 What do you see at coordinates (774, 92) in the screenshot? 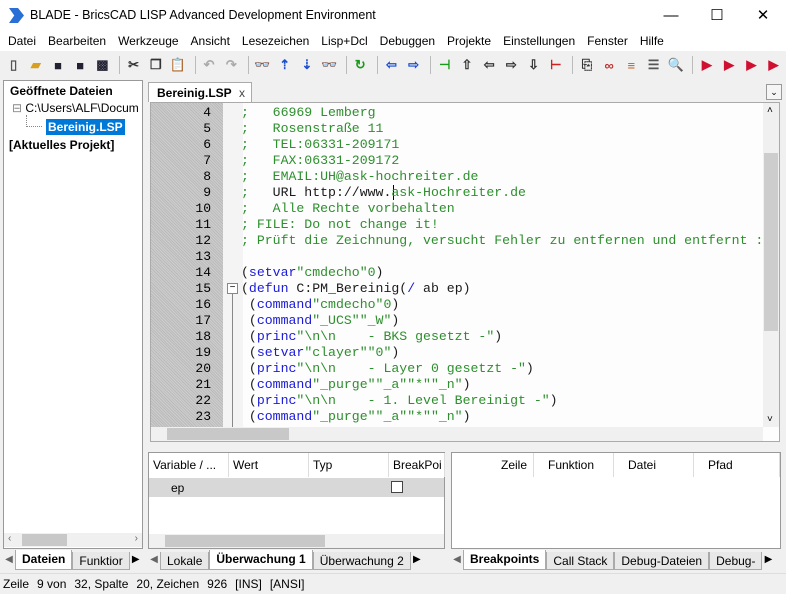
I see `tab-dropdown-button: ⌄` at bounding box center [774, 92].